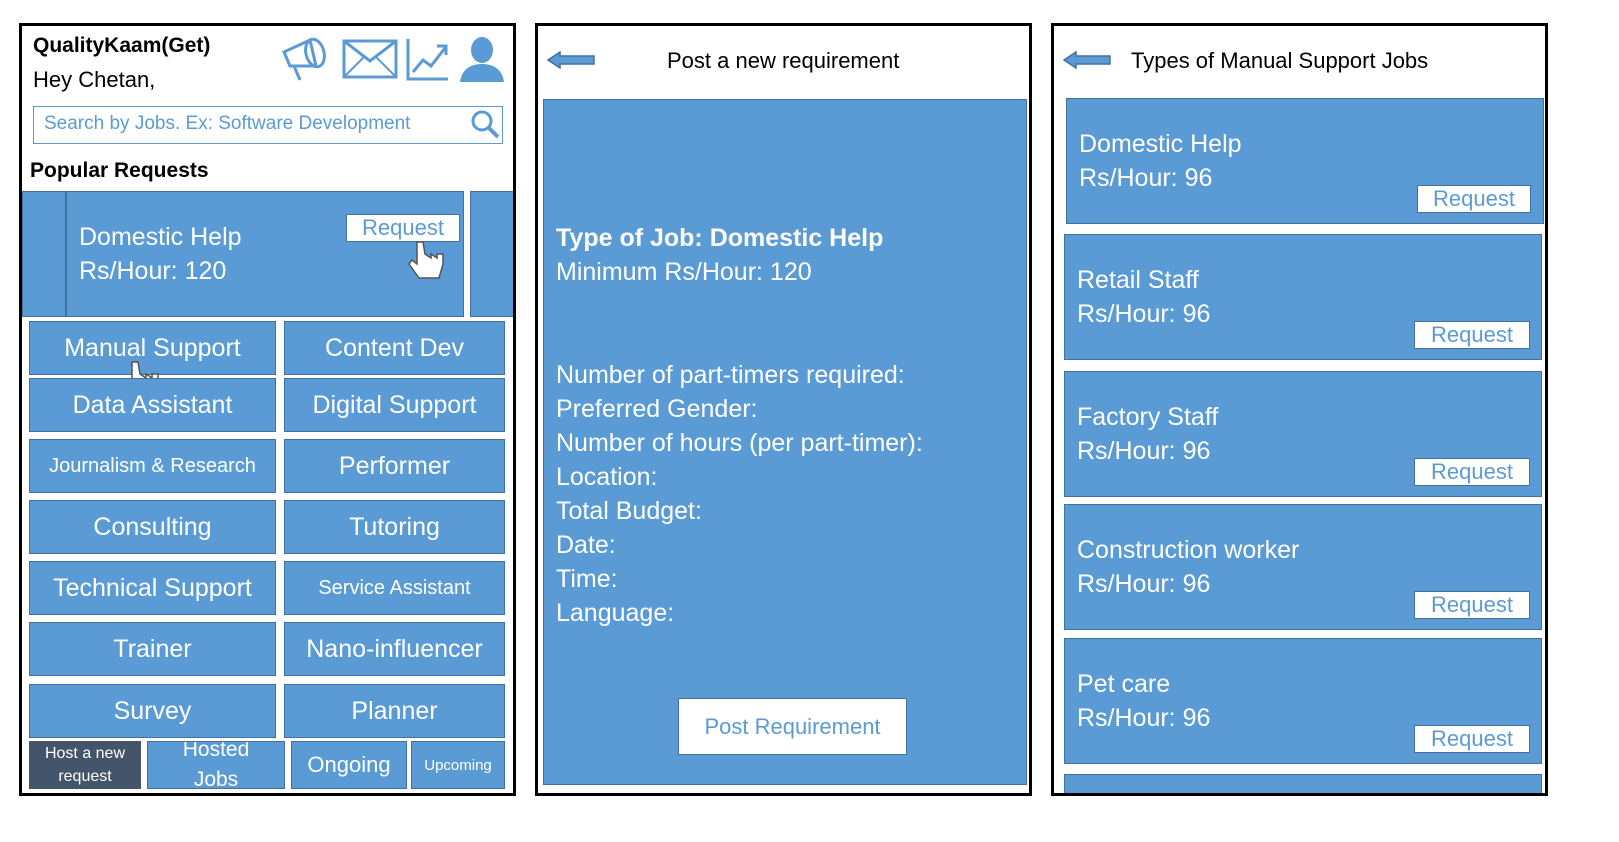 Image resolution: width=1619 pixels, height=842 pixels. I want to click on category-nano-influencer: Nano-influencer, so click(394, 649).